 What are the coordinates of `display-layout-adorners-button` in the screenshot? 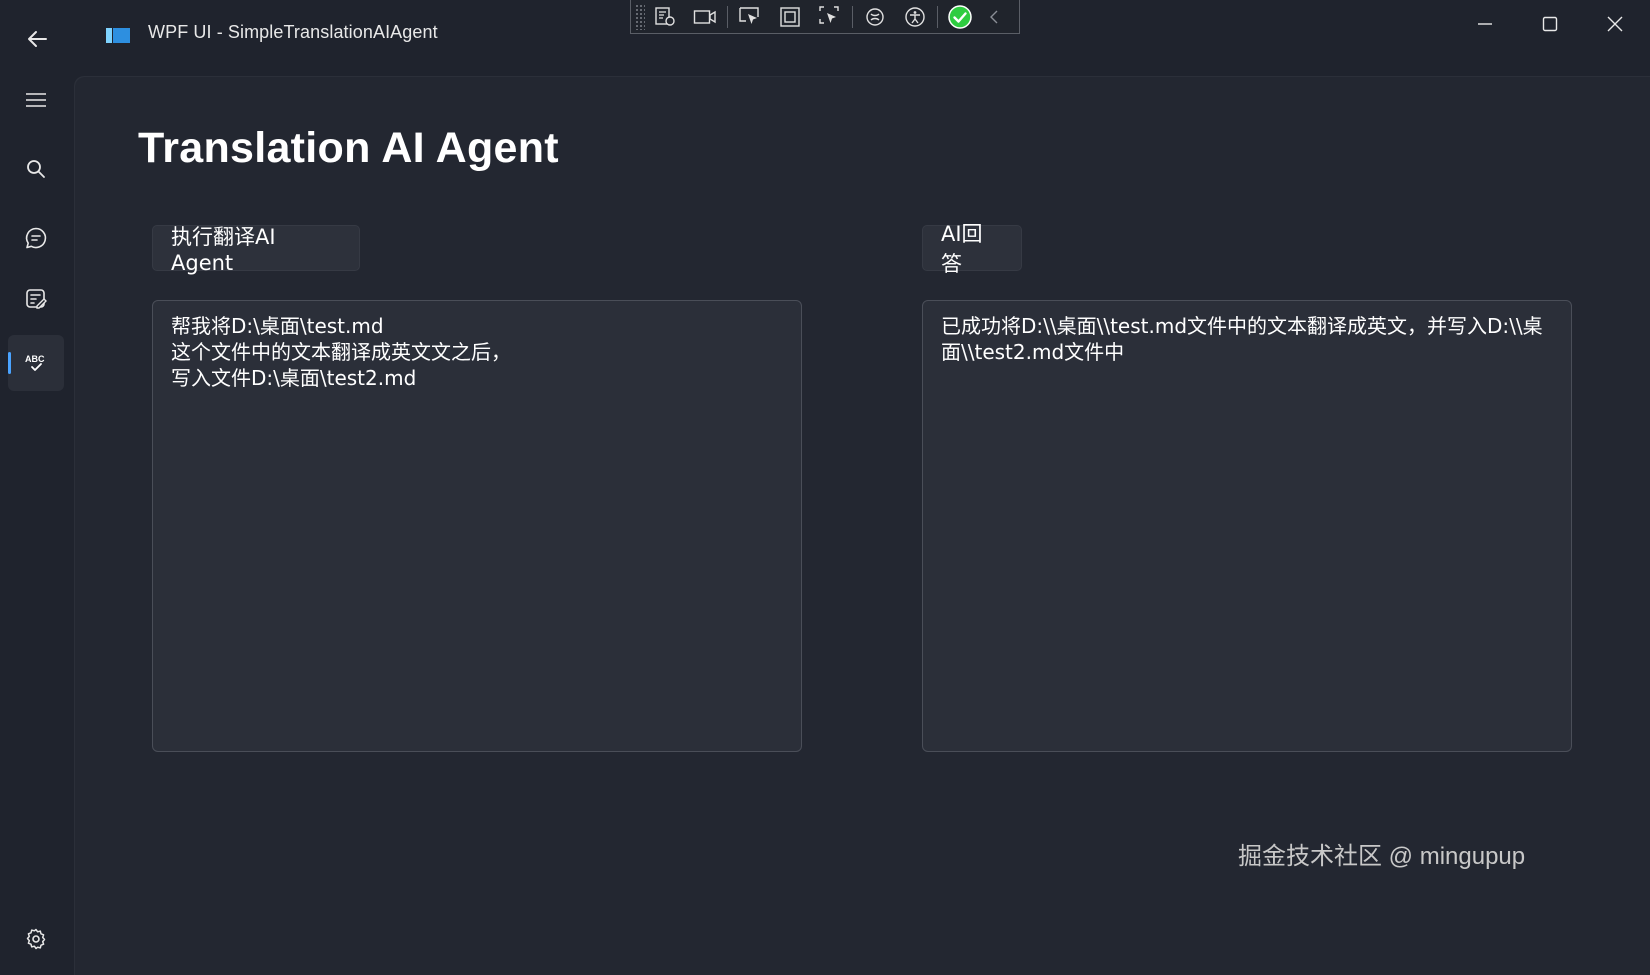 It's located at (790, 16).